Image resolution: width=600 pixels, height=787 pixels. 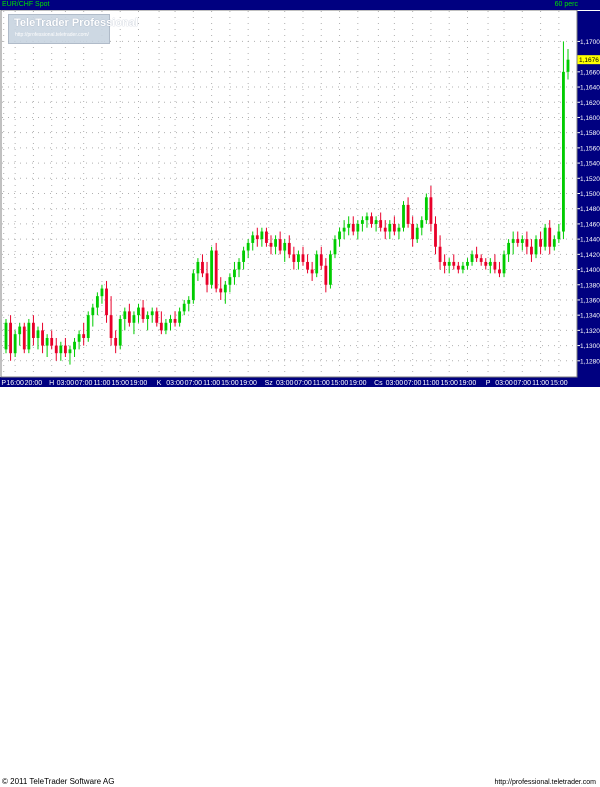 I want to click on y-tick-label: 1,1540, so click(x=590, y=164).